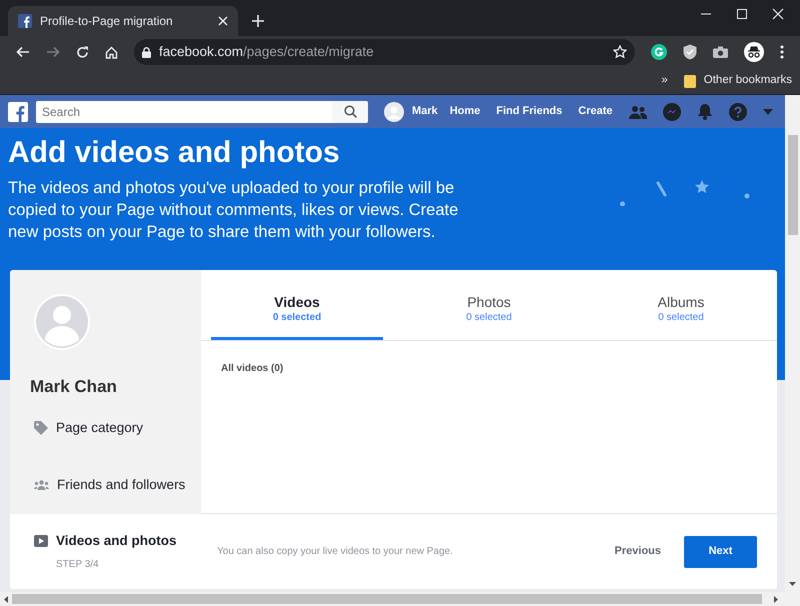 Image resolution: width=800 pixels, height=606 pixels. What do you see at coordinates (174, 152) in the screenshot?
I see `page-title: Add videos and photos` at bounding box center [174, 152].